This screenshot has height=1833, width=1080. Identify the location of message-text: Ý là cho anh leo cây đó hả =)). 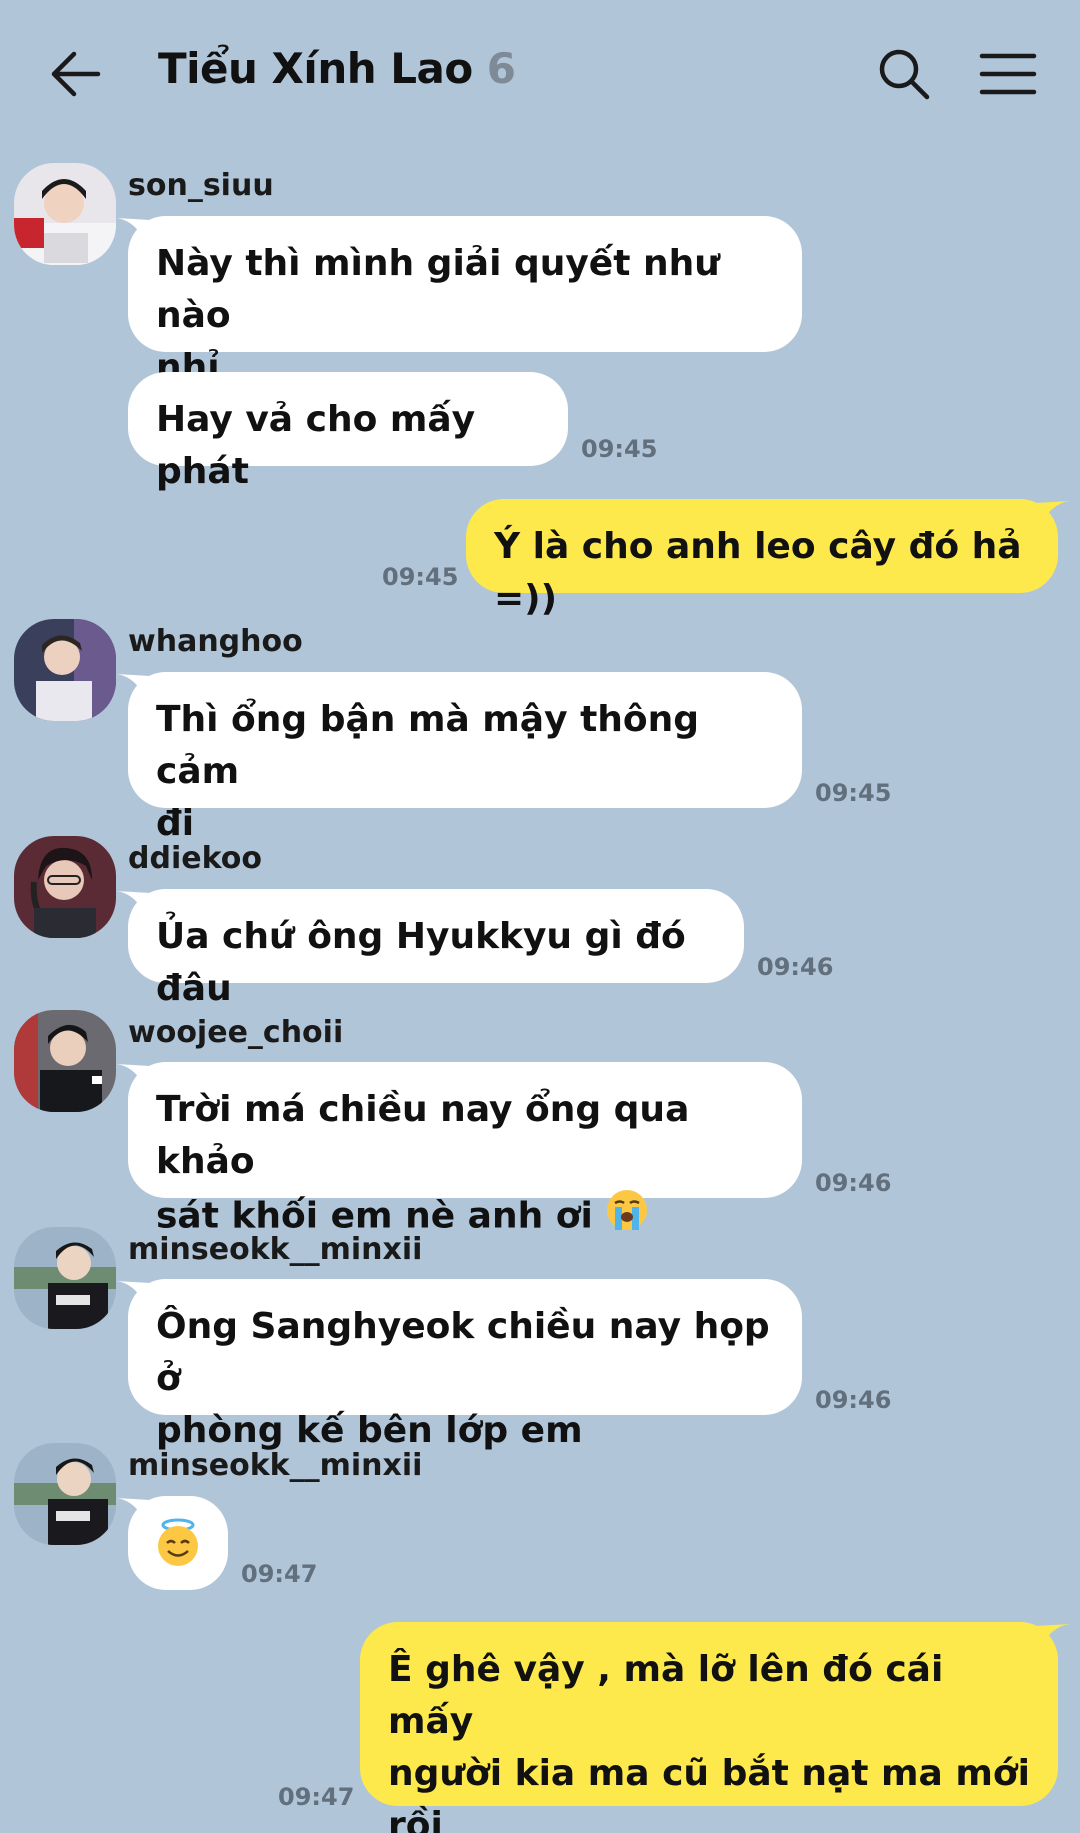
(758, 572).